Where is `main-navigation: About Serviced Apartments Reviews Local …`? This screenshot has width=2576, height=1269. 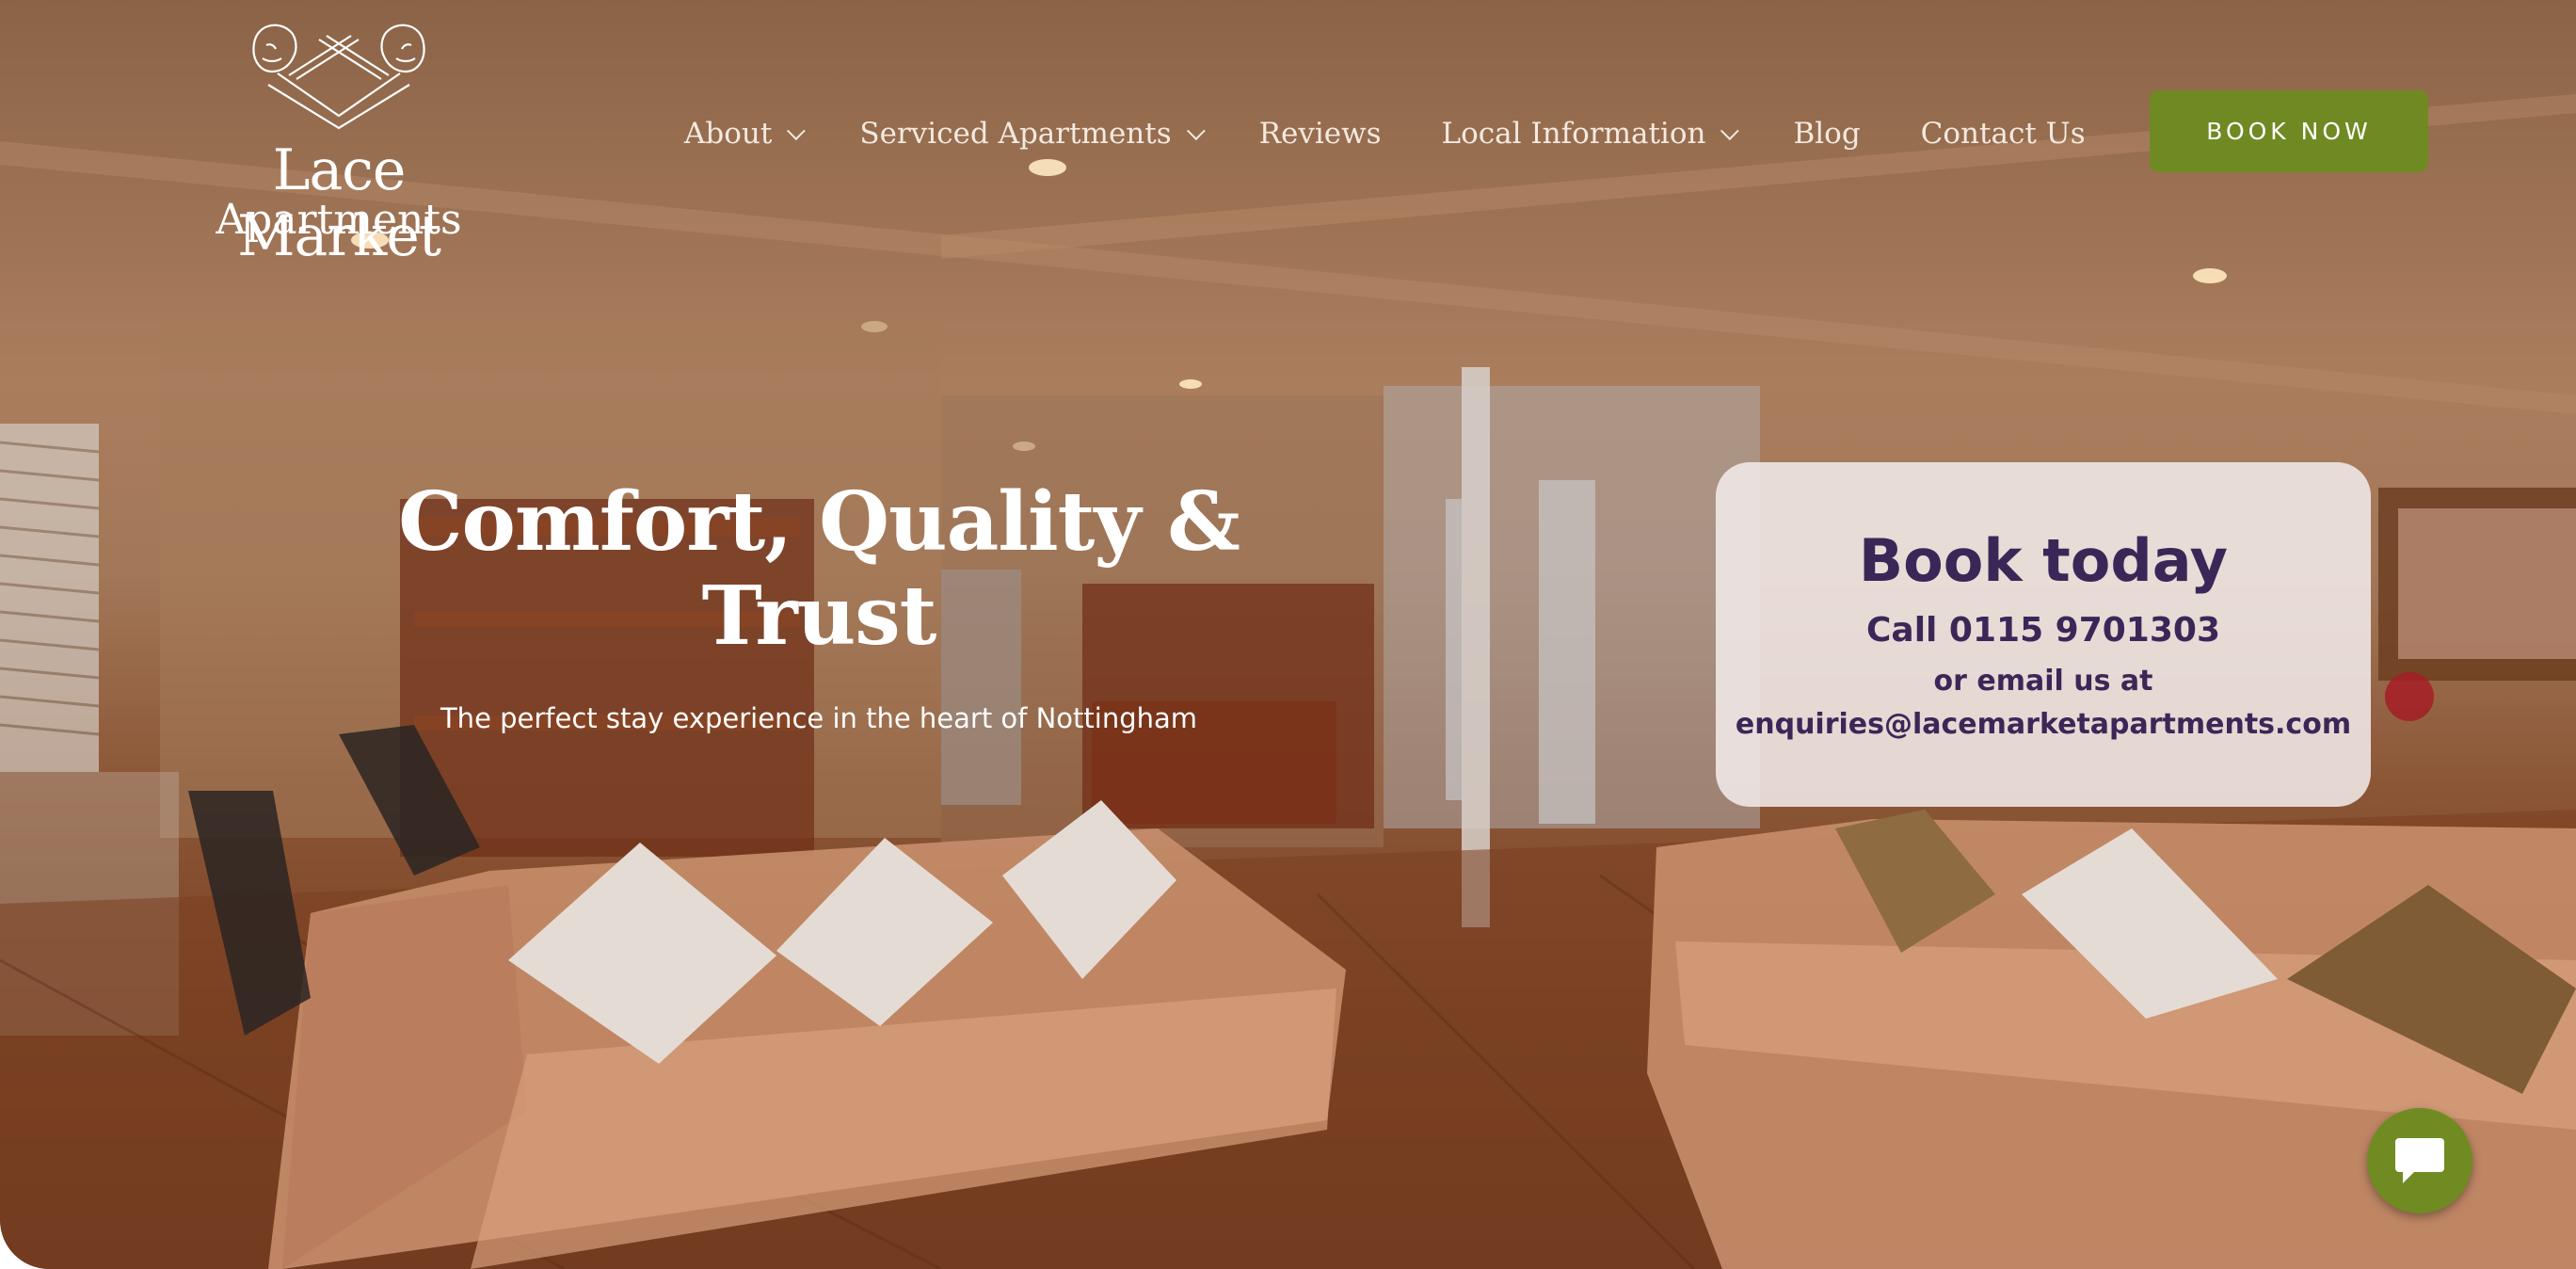 main-navigation: About Serviced Apartments Reviews Local … is located at coordinates (1385, 133).